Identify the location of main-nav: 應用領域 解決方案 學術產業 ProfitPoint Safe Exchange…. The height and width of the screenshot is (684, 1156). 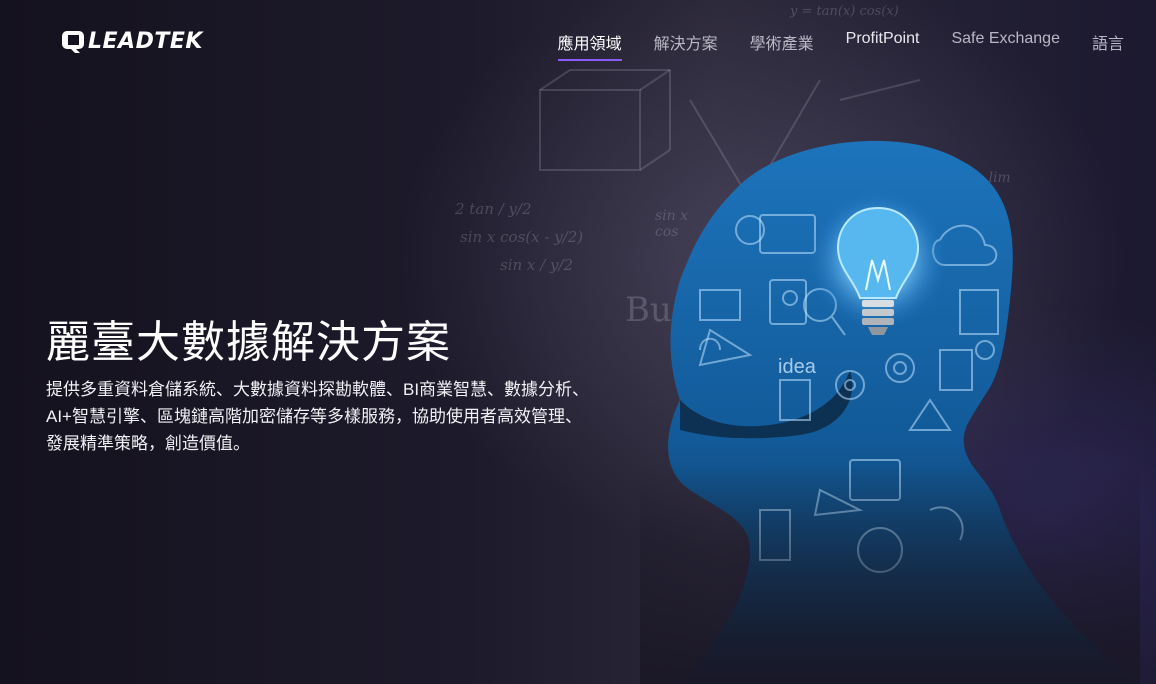
(840, 45).